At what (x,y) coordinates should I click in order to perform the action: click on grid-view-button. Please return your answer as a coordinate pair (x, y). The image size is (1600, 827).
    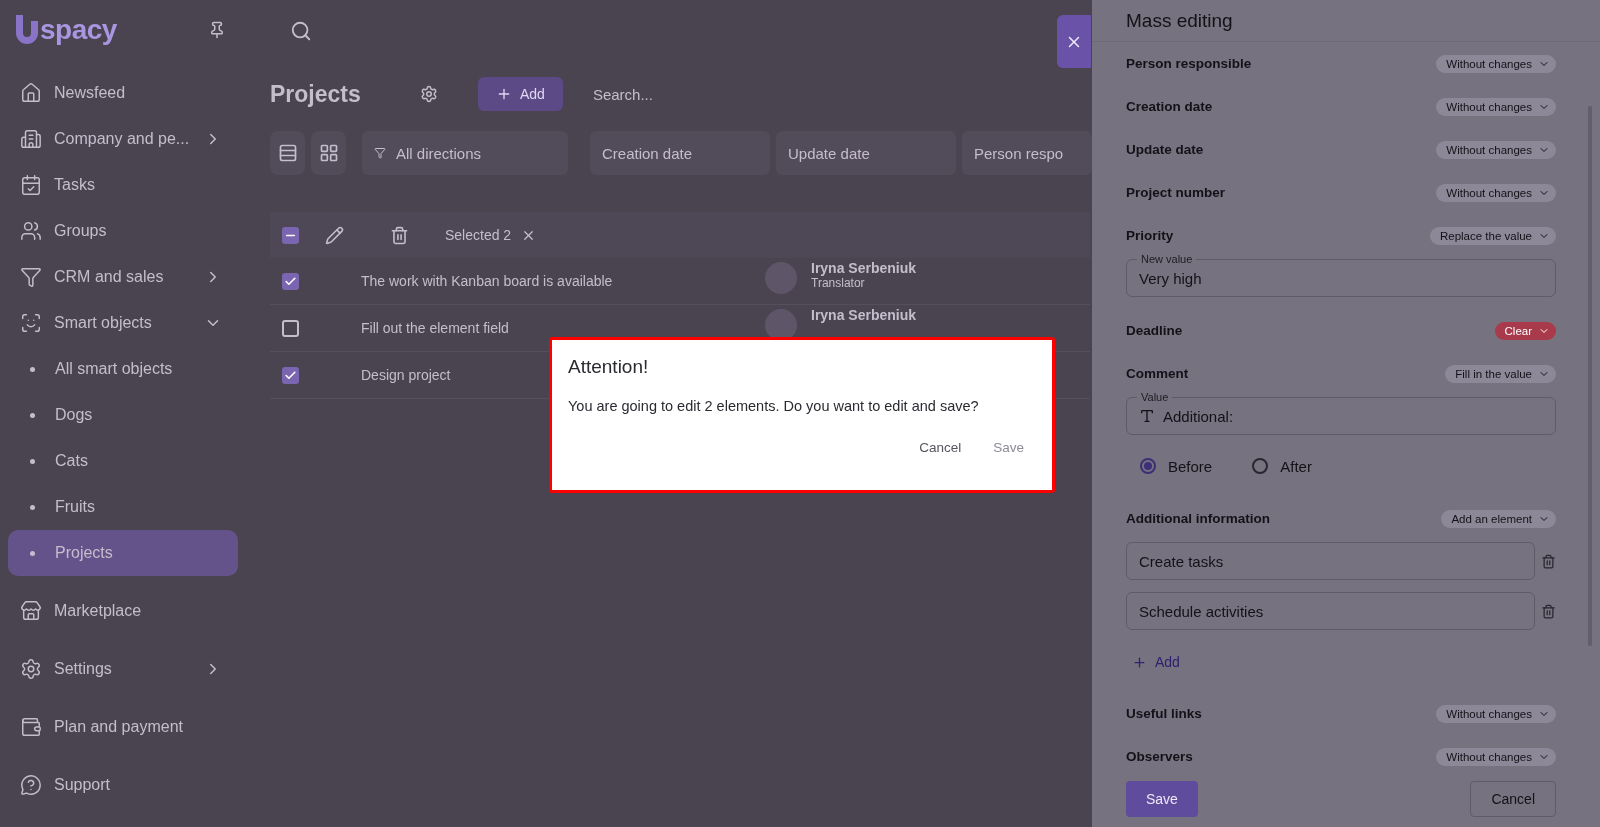
    Looking at the image, I should click on (328, 153).